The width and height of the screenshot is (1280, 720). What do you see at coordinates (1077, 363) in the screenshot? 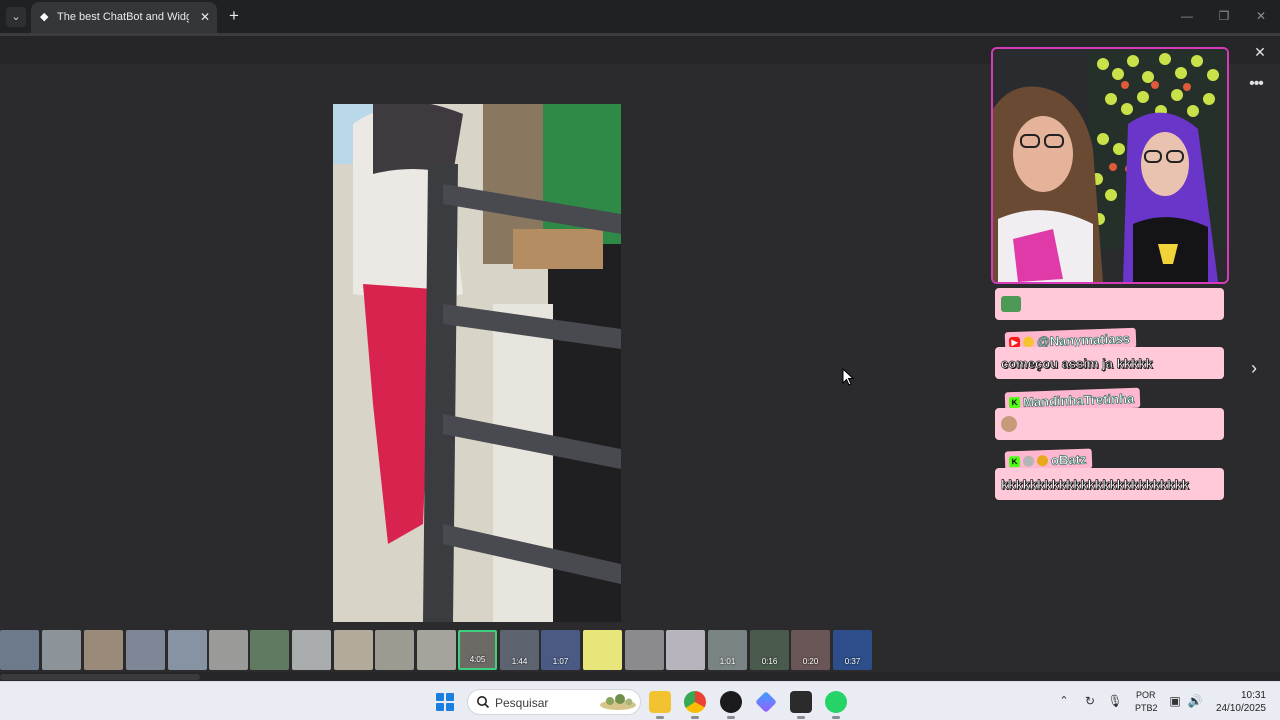
I see `chat-message-text: começou assim ja kkkkk` at bounding box center [1077, 363].